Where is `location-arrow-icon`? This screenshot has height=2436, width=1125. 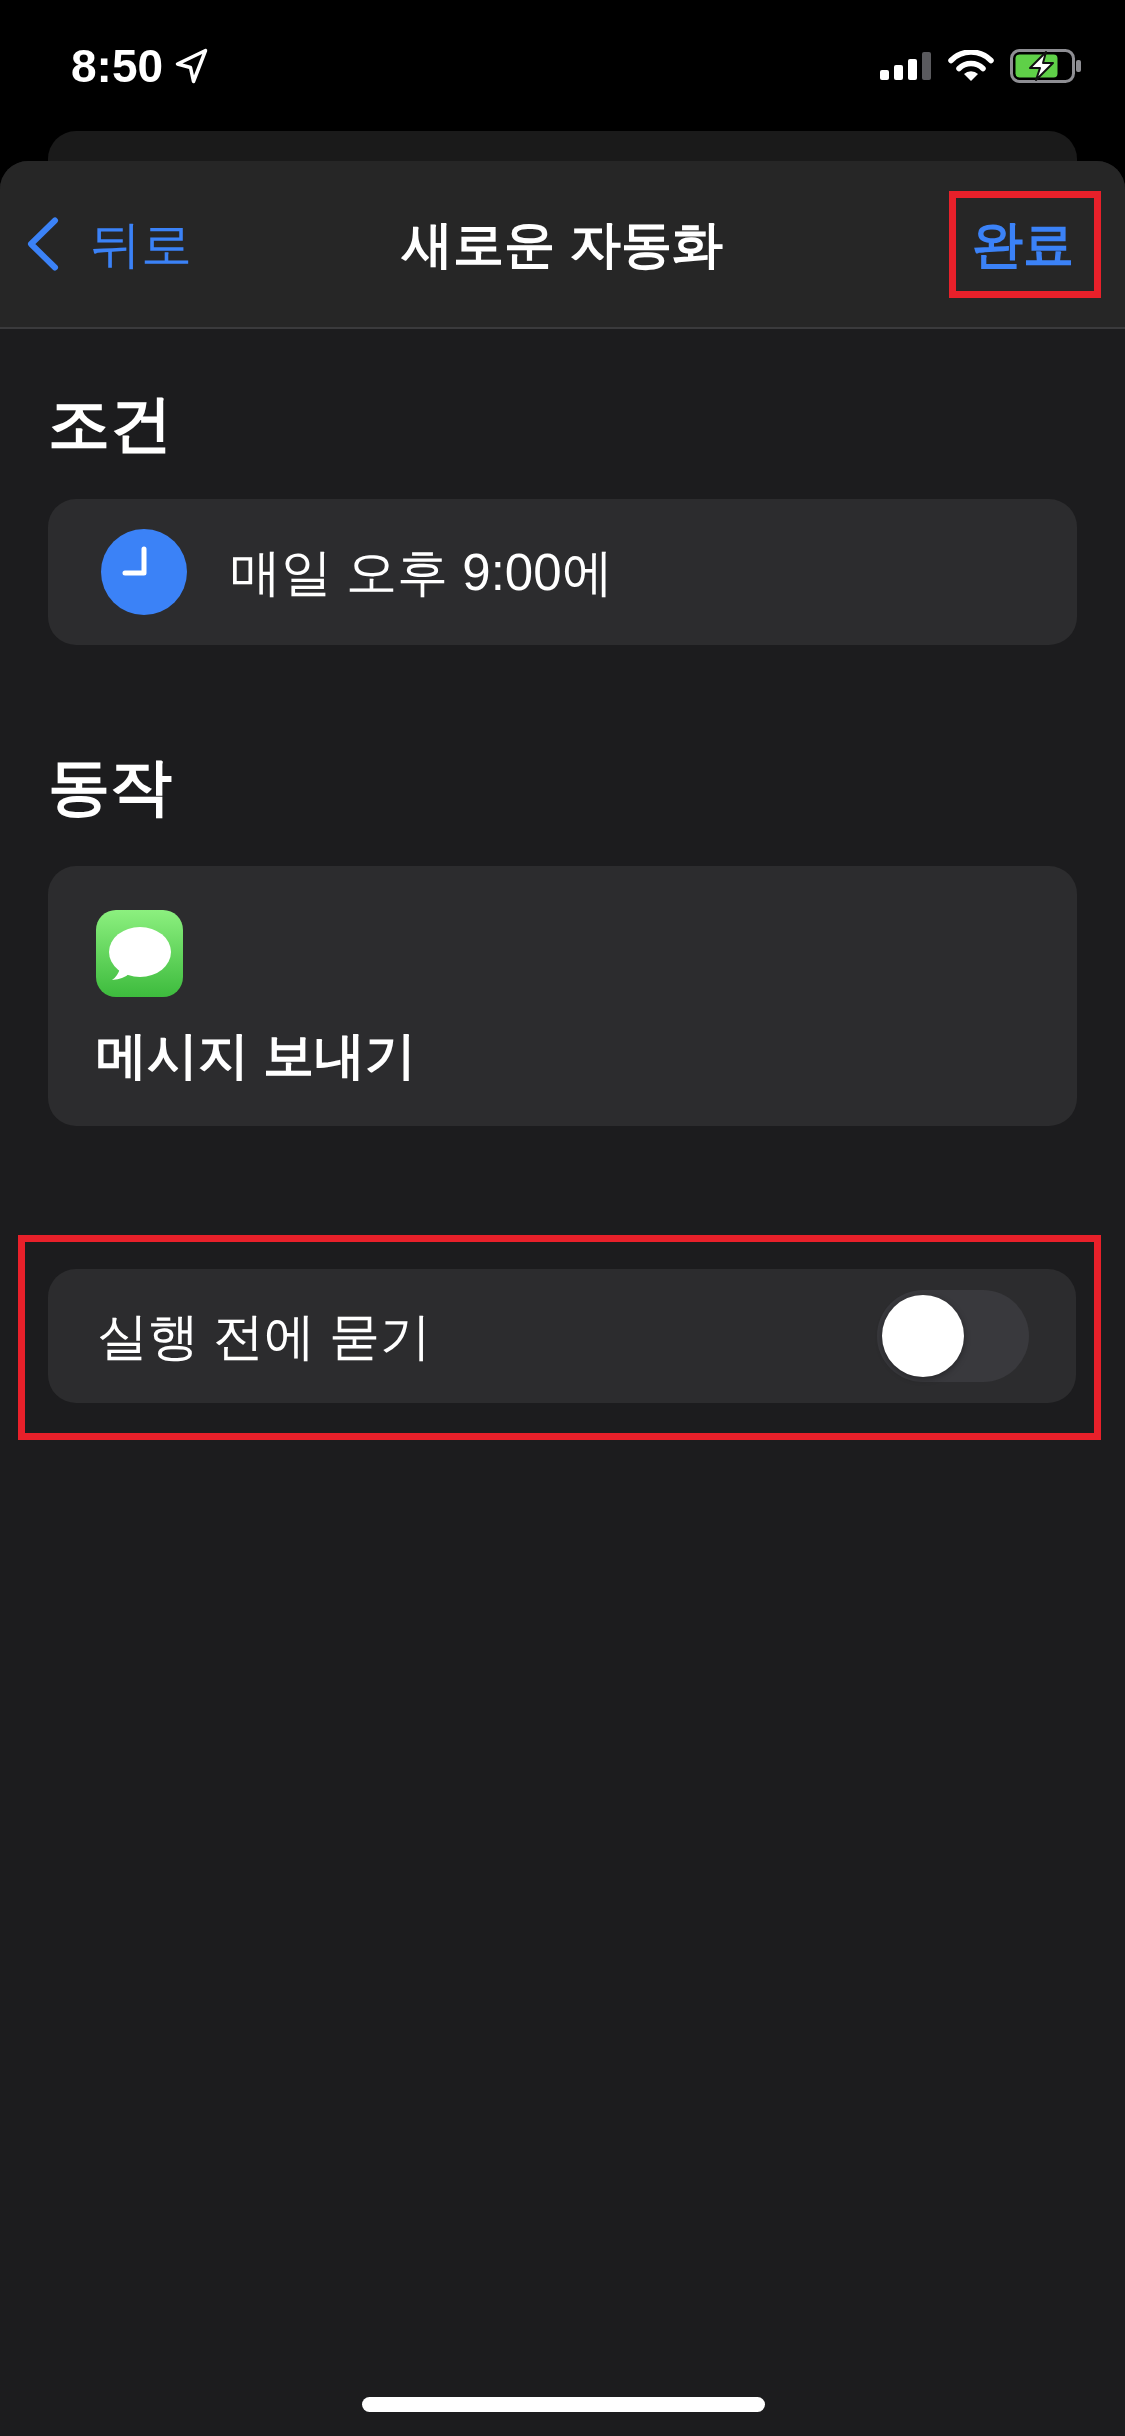 location-arrow-icon is located at coordinates (192, 65).